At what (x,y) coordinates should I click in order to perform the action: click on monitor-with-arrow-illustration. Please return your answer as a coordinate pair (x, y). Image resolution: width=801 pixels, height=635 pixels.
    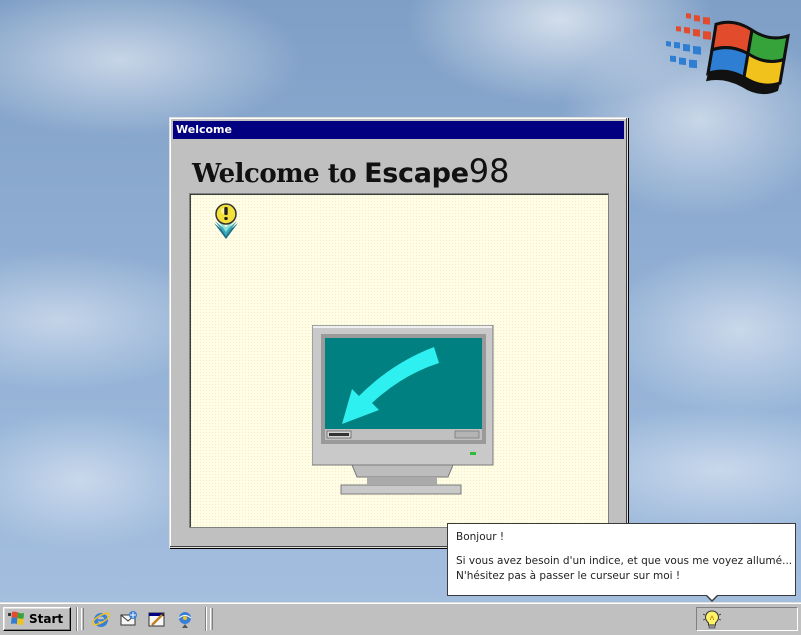
    Looking at the image, I should click on (403, 410).